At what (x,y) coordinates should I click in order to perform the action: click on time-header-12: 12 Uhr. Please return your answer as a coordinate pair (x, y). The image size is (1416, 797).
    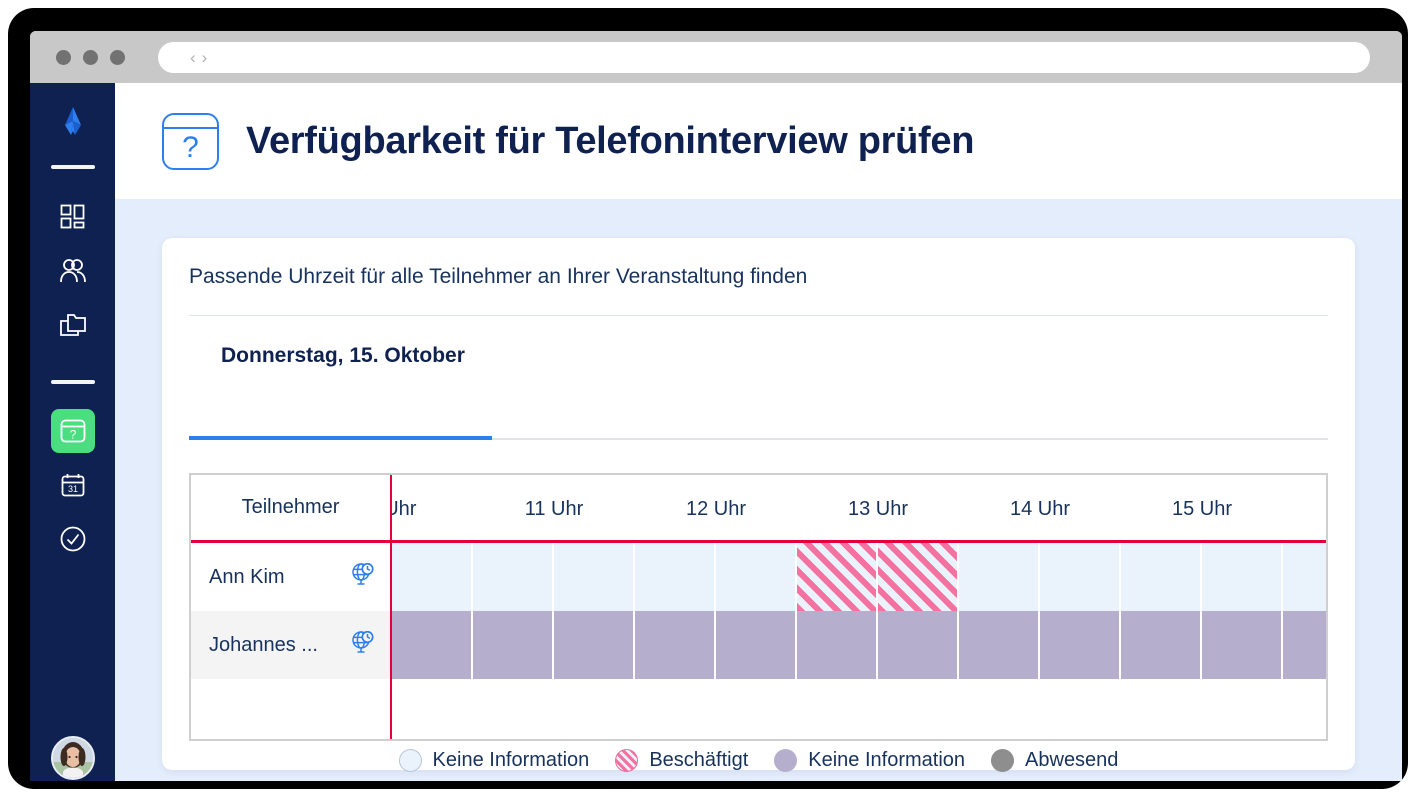
    Looking at the image, I should click on (716, 508).